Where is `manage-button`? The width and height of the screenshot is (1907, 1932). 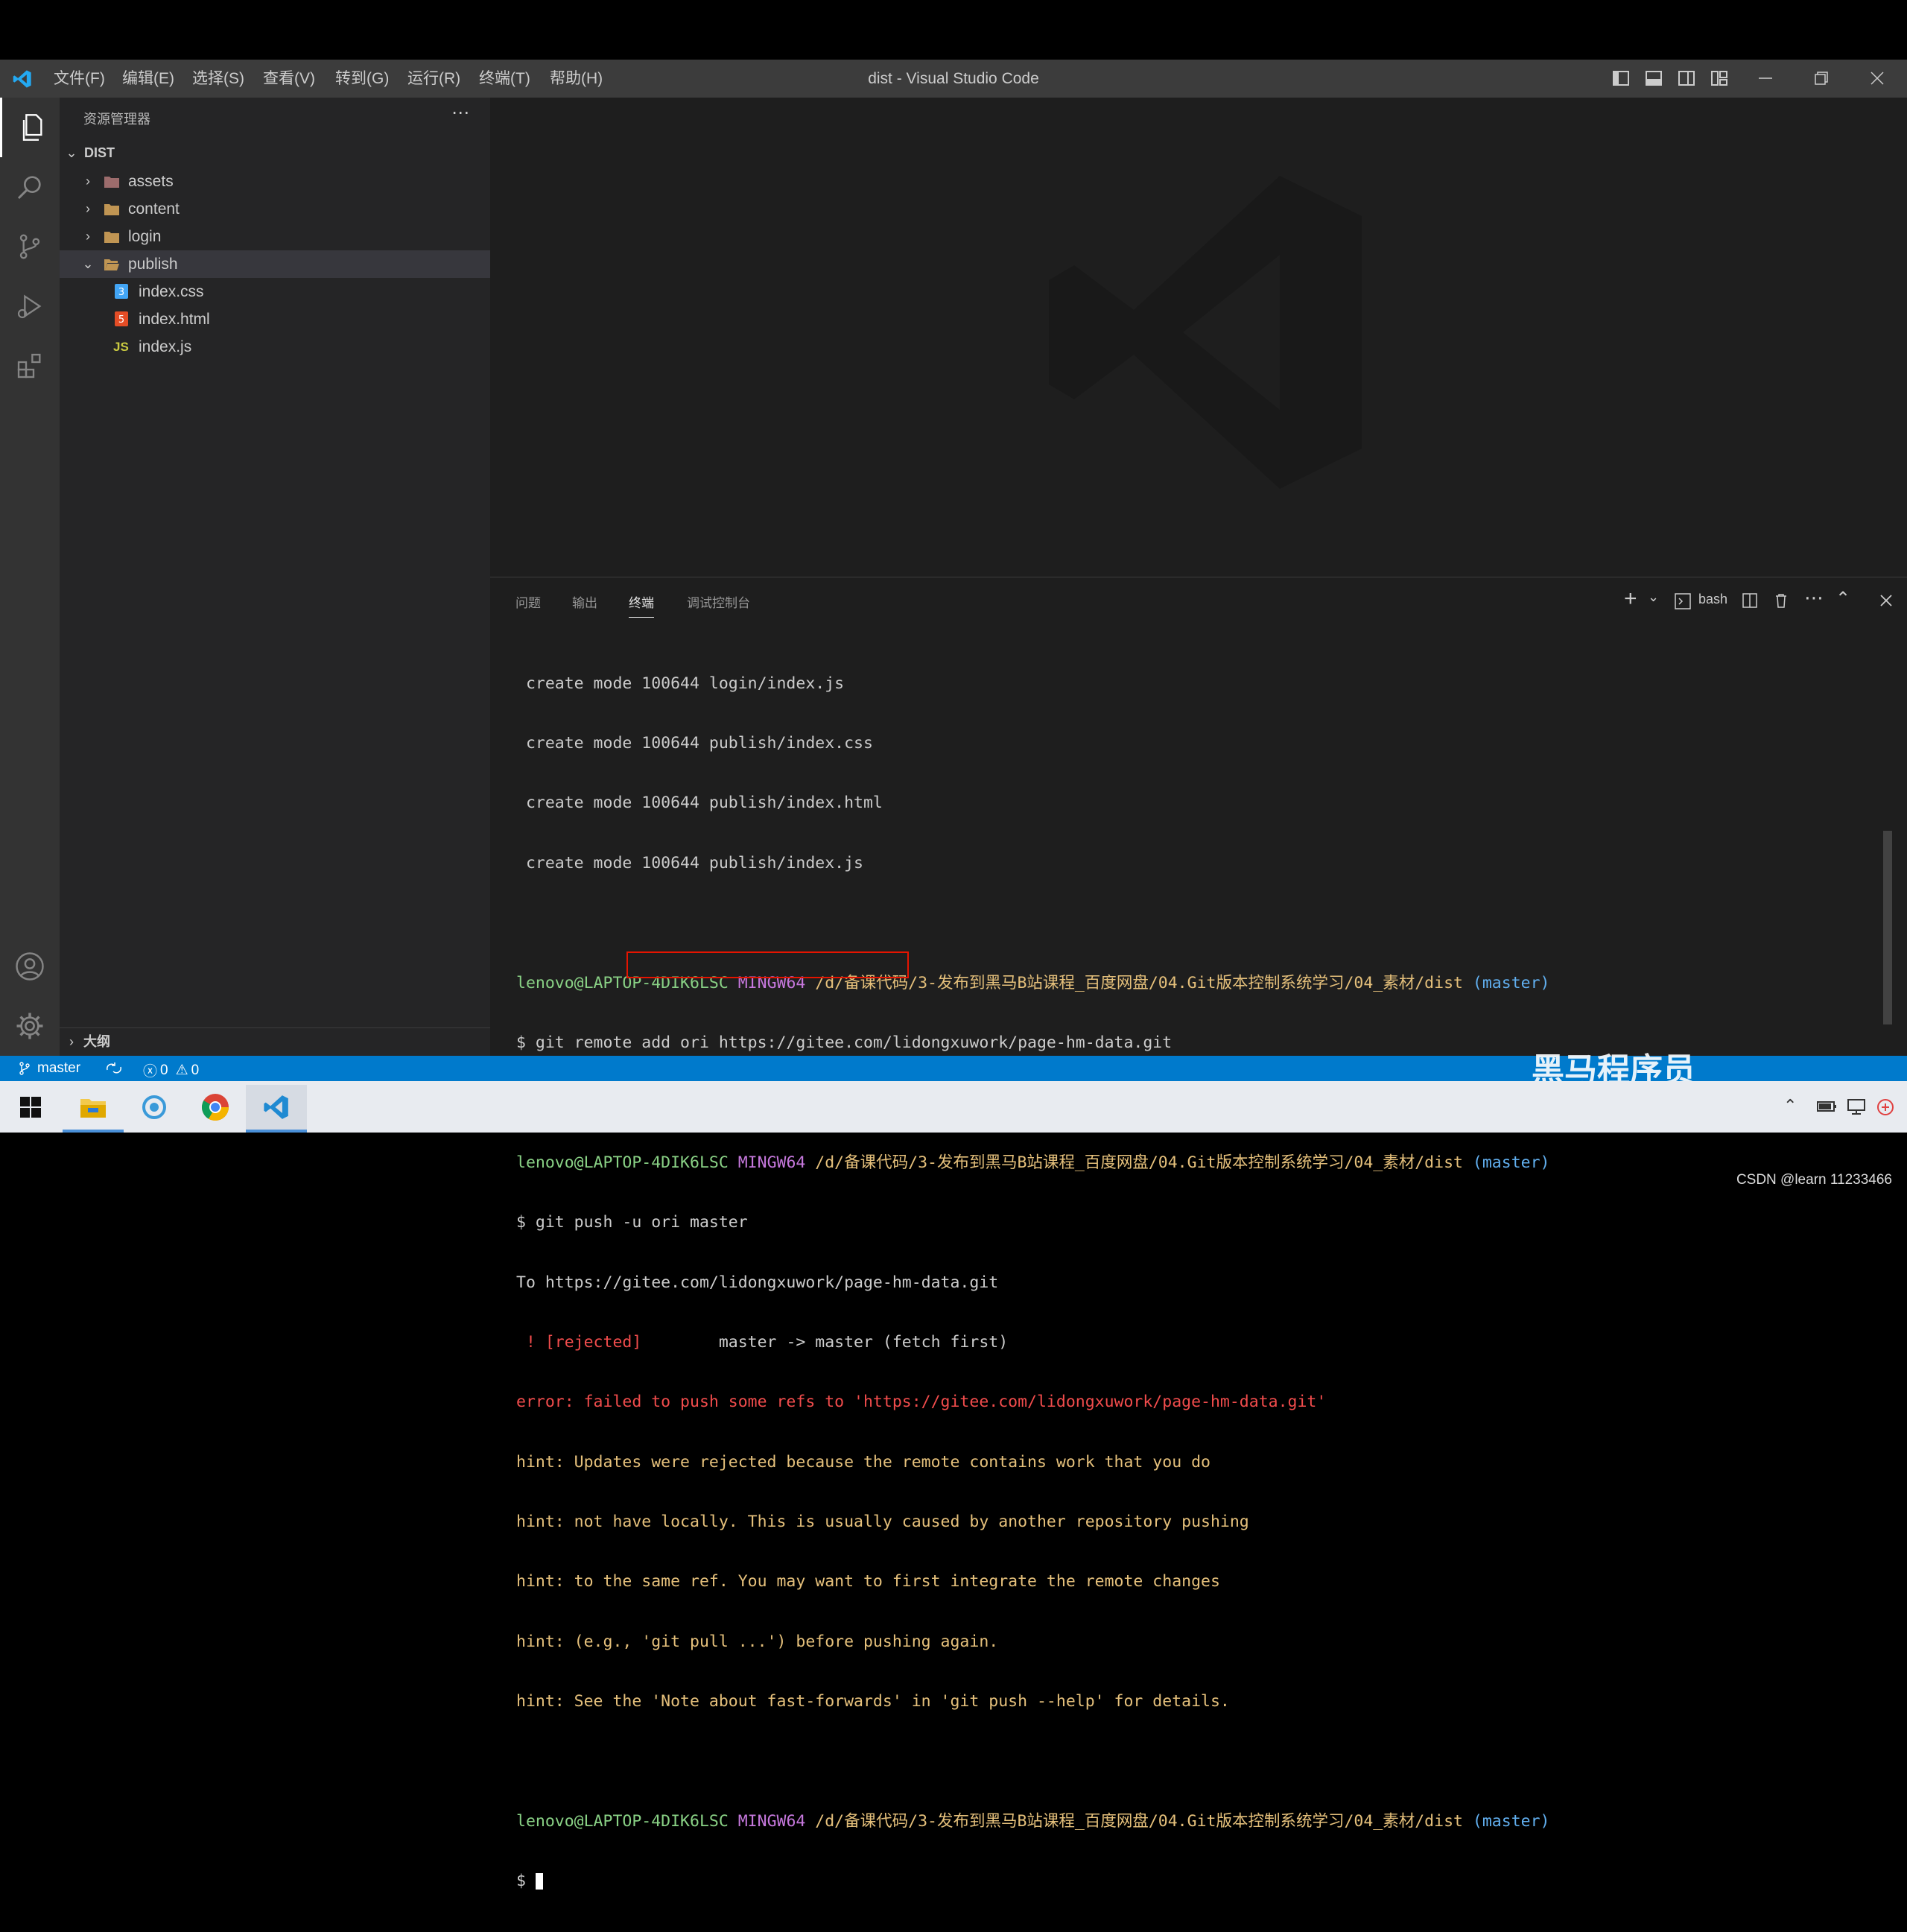 manage-button is located at coordinates (30, 1026).